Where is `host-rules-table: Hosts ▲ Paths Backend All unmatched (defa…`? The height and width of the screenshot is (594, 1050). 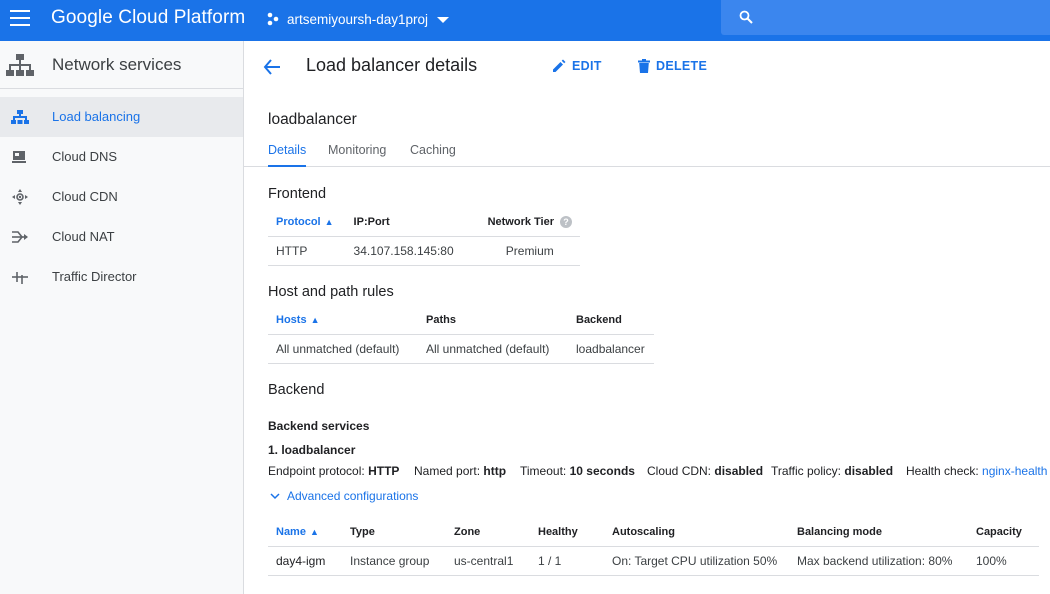
host-rules-table: Hosts ▲ Paths Backend All unmatched (defa… is located at coordinates (461, 335).